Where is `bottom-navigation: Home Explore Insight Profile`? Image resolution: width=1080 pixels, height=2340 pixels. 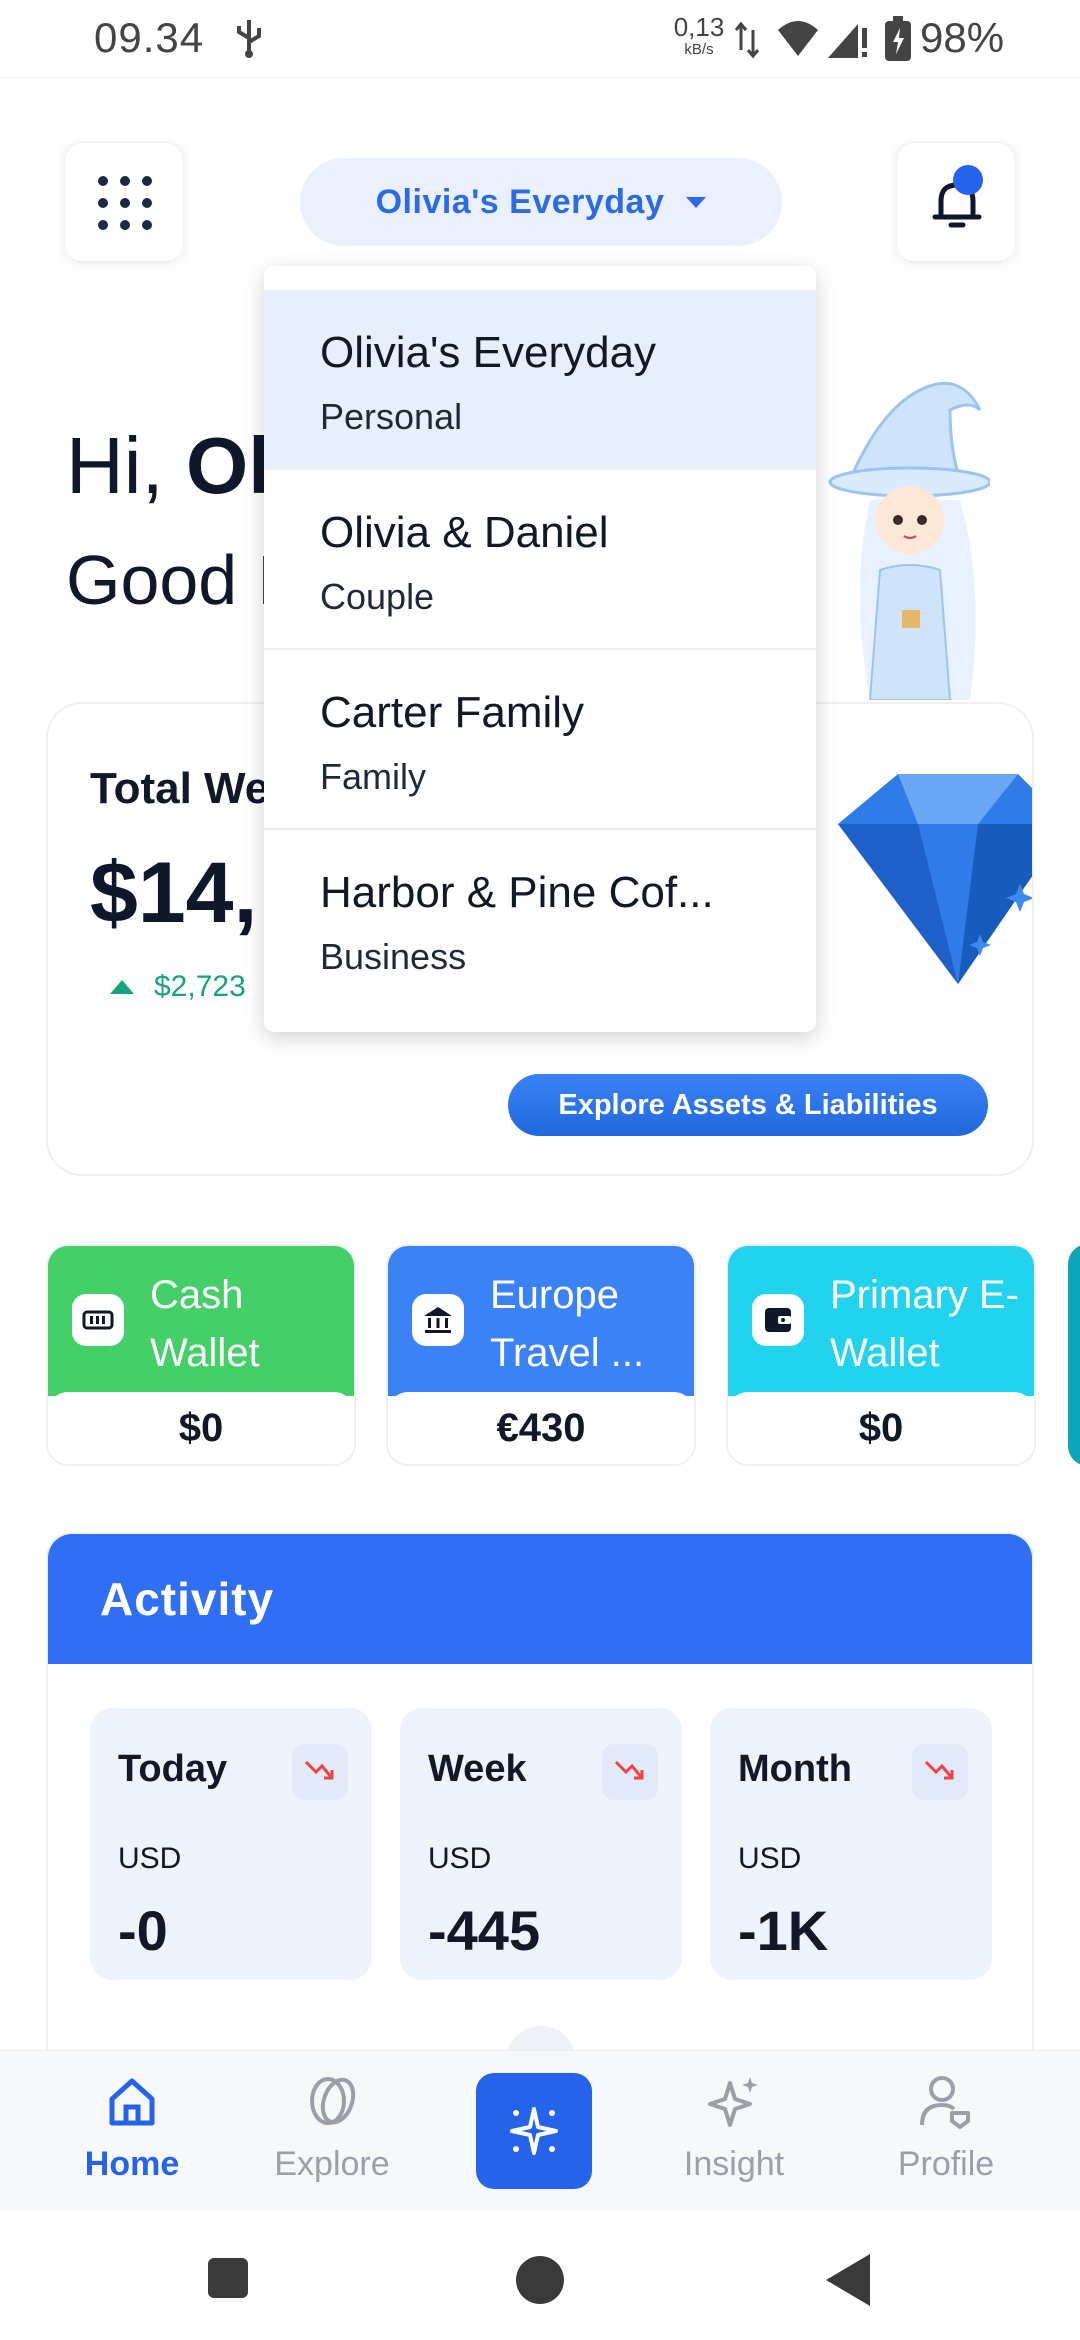 bottom-navigation: Home Explore Insight Profile is located at coordinates (540, 2130).